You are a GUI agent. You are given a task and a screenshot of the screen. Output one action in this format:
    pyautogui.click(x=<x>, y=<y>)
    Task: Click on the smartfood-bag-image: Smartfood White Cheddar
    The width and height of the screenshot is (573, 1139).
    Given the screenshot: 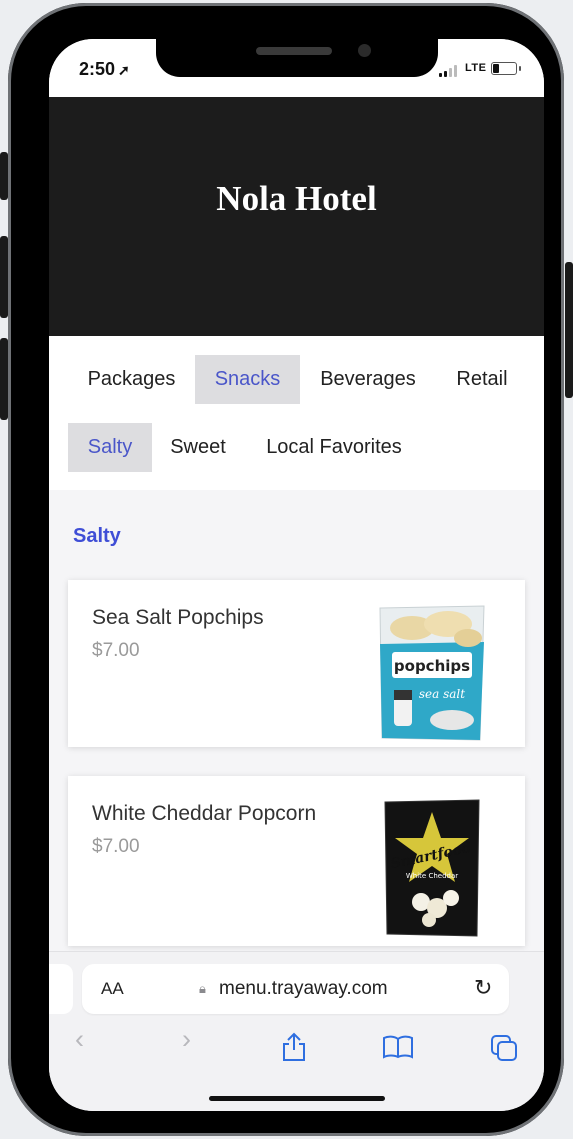 What is the action you would take?
    pyautogui.click(x=432, y=868)
    